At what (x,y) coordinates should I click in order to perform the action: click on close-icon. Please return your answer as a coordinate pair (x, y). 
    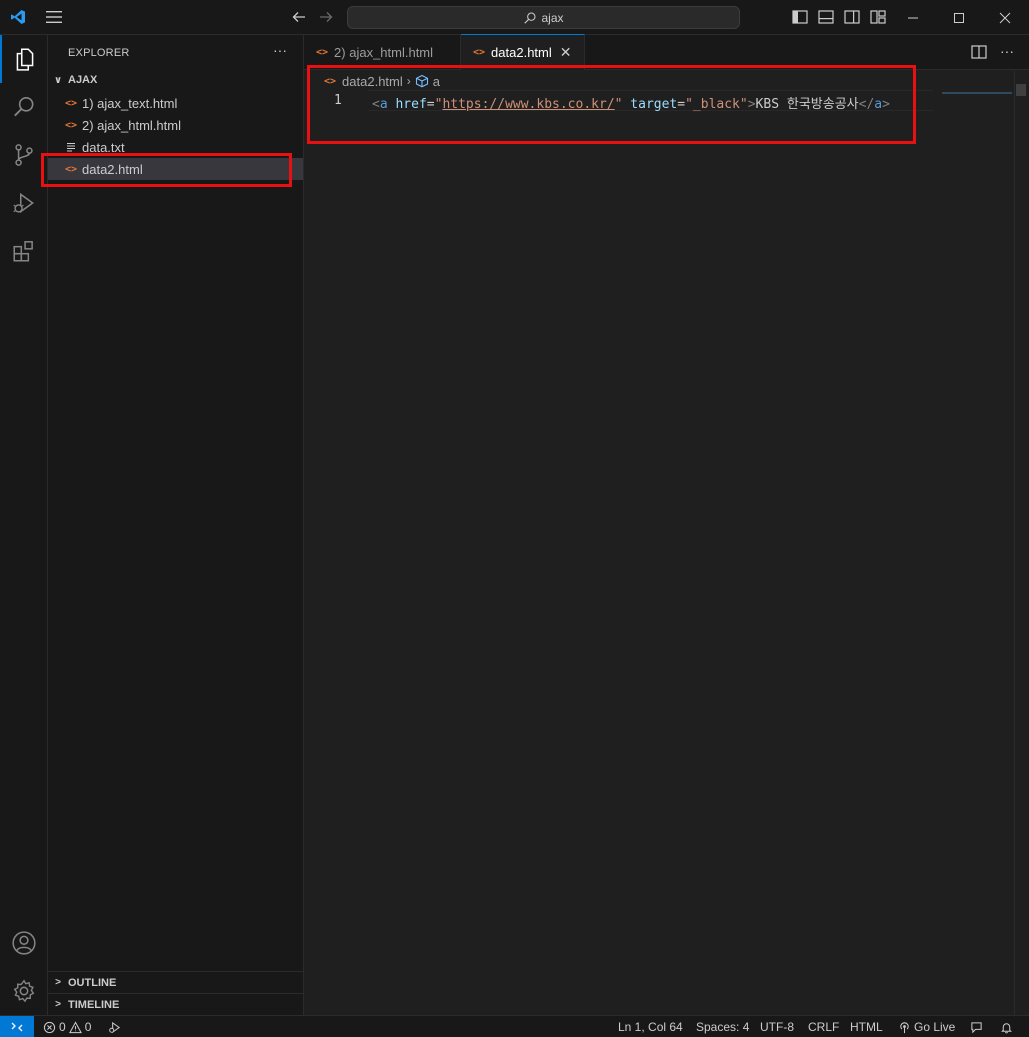
    Looking at the image, I should click on (1005, 17).